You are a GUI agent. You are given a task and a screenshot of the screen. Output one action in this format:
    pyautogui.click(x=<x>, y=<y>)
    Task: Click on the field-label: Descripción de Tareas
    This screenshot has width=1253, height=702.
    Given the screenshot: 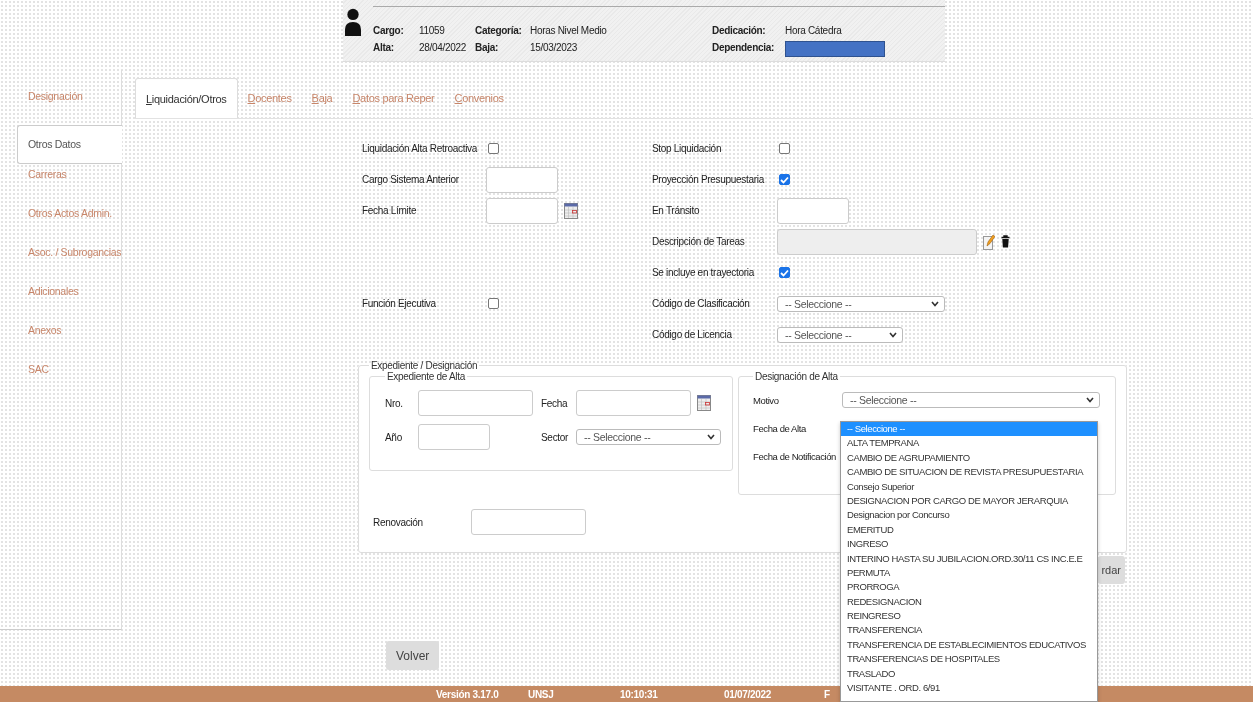 What is the action you would take?
    pyautogui.click(x=698, y=241)
    